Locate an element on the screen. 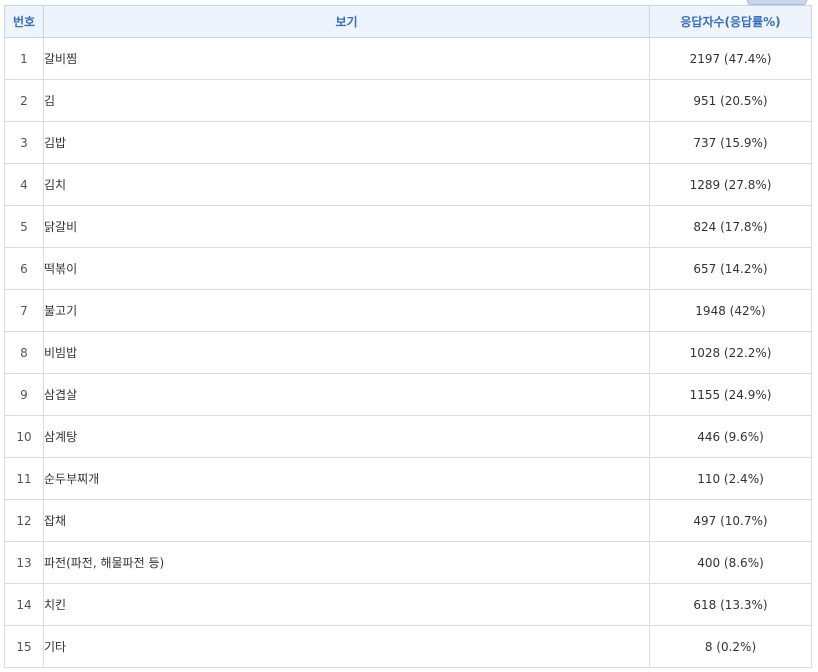 Image resolution: width=818 pixels, height=672 pixels. table-row: 10 삼계탕 446 (9.6%) is located at coordinates (408, 436).